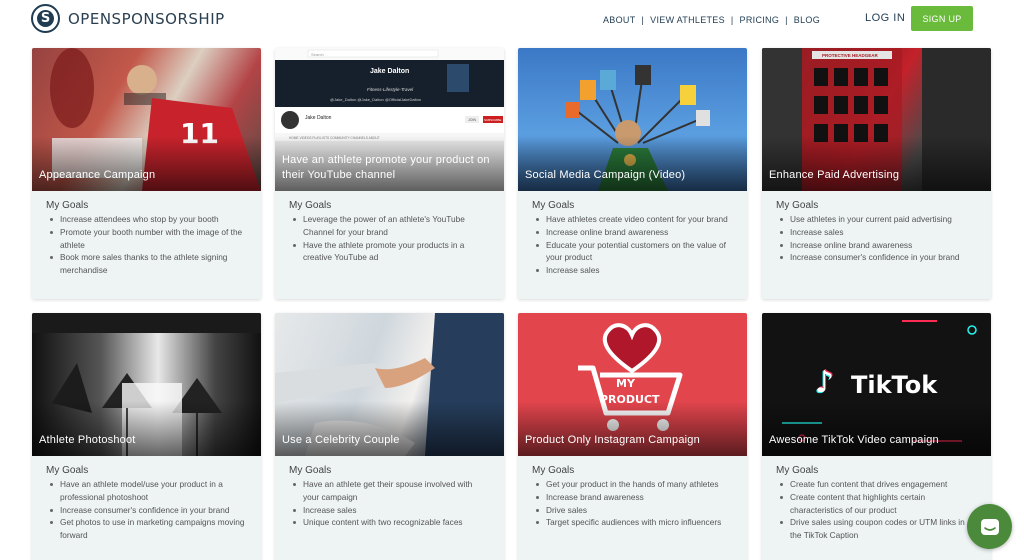  I want to click on nav-view-athletes: VIEW ATHLETES, so click(687, 20).